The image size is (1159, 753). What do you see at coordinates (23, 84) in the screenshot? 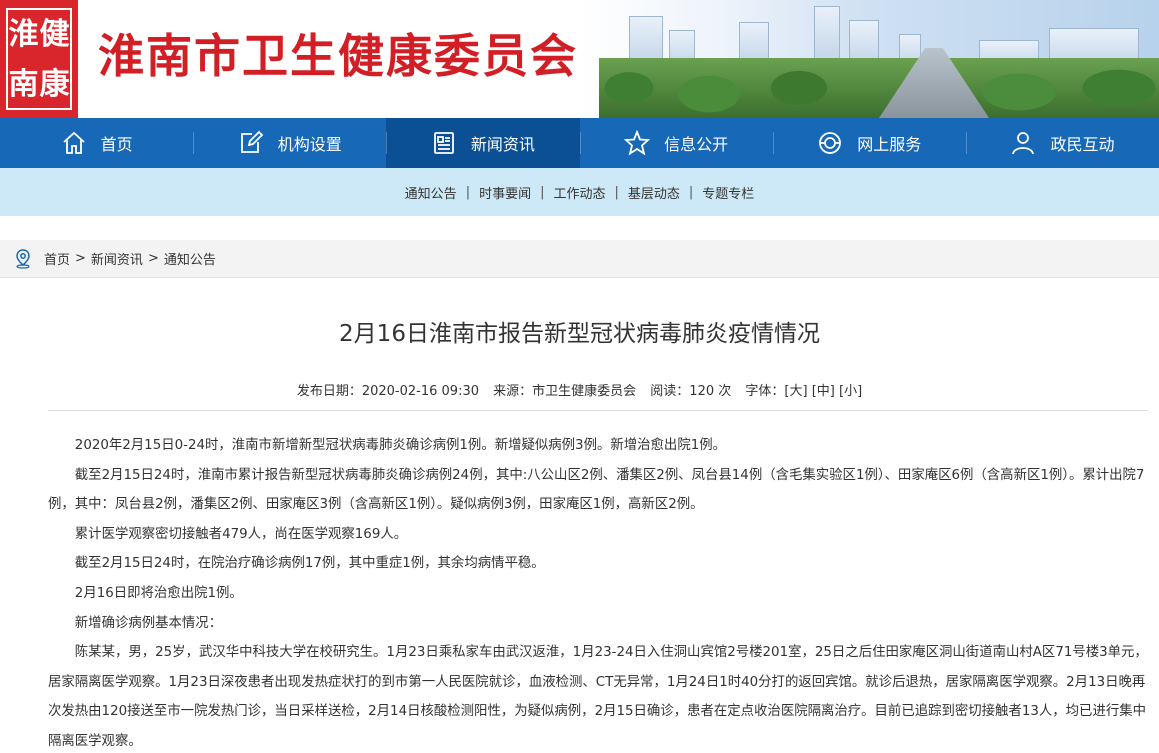
I see `seal-char: 南` at bounding box center [23, 84].